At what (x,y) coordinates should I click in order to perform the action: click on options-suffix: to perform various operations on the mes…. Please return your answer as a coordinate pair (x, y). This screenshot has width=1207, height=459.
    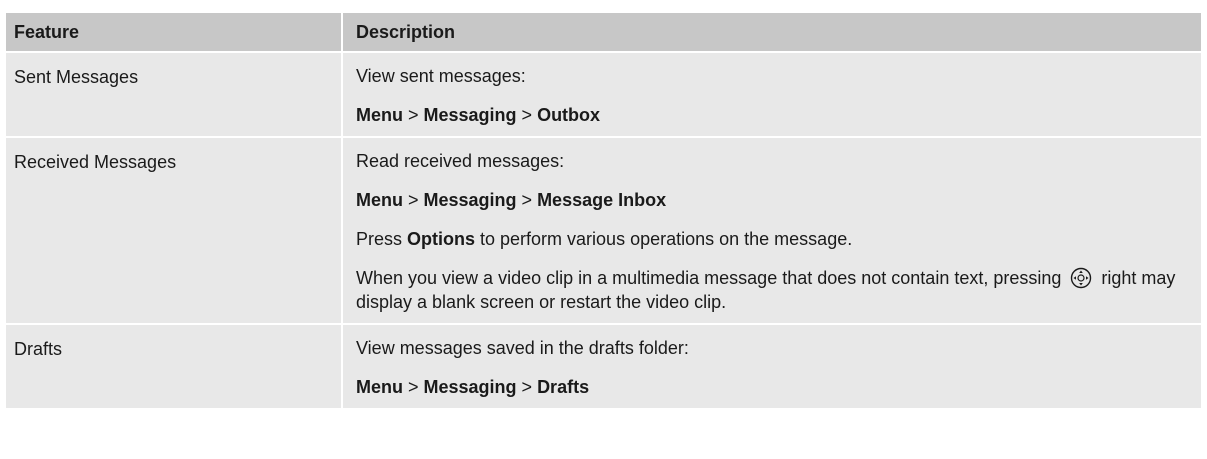
    Looking at the image, I should click on (664, 239).